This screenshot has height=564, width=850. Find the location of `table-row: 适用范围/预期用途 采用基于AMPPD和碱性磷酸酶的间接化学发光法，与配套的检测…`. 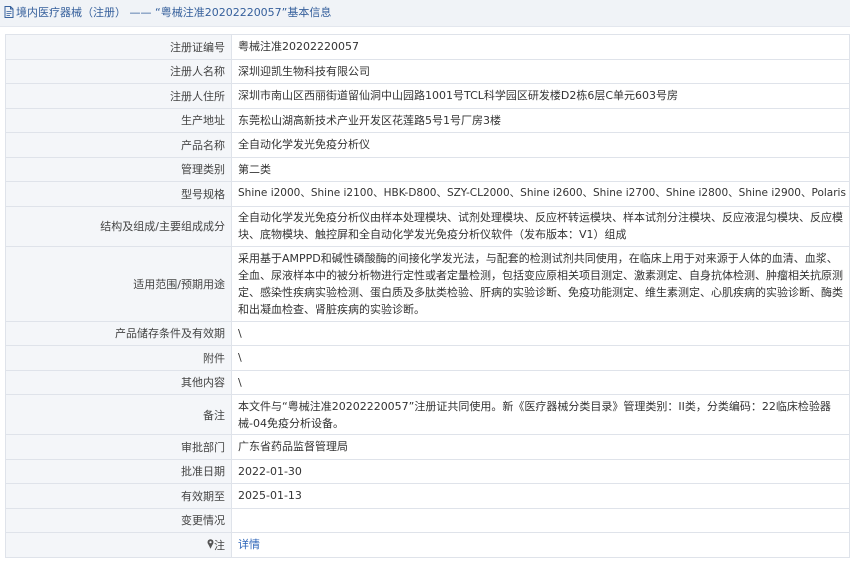

table-row: 适用范围/预期用途 采用基于AMPPD和碱性磷酸酶的间接化学发光法，与配套的检测… is located at coordinates (427, 283).